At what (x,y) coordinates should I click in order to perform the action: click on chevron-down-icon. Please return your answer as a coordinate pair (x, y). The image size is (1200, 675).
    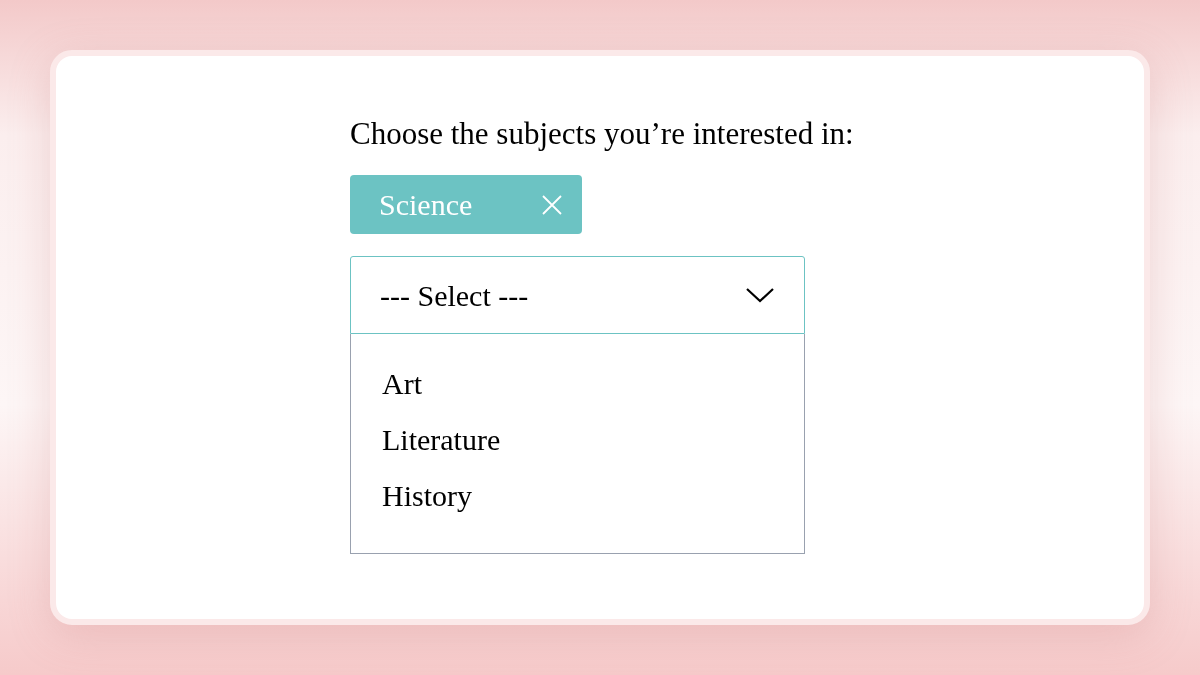
    Looking at the image, I should click on (760, 295).